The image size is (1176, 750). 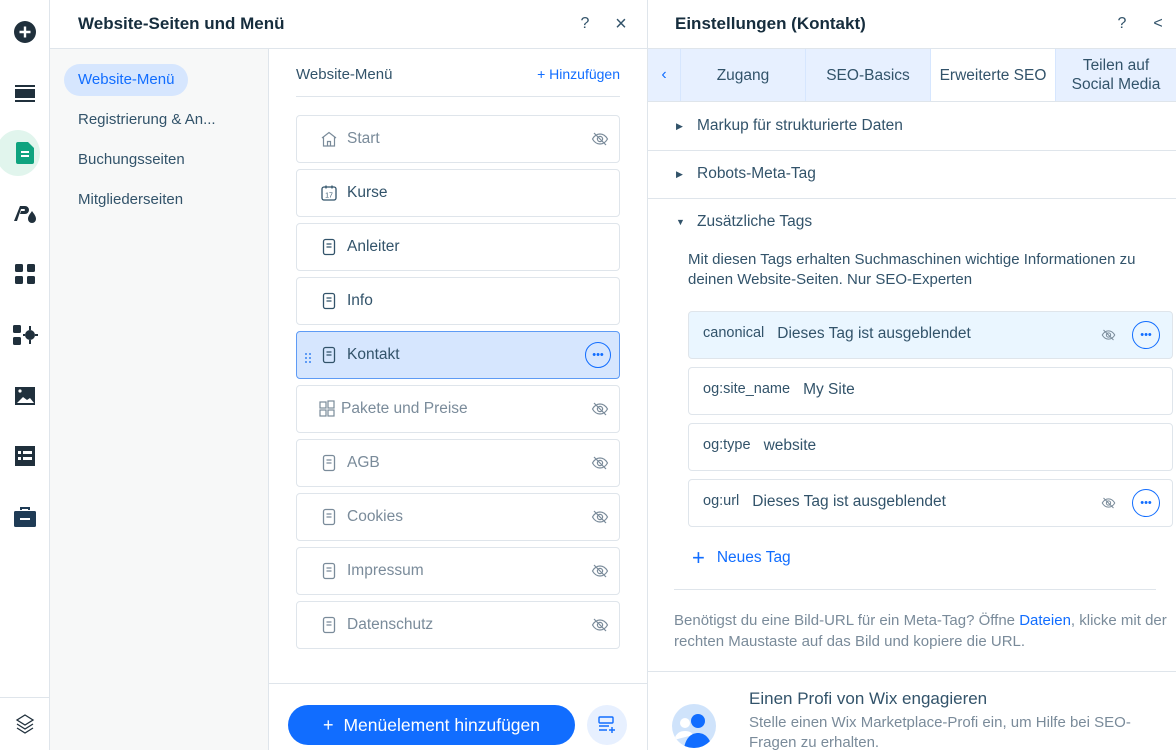 What do you see at coordinates (363, 462) in the screenshot?
I see `menu-item-label: AGB` at bounding box center [363, 462].